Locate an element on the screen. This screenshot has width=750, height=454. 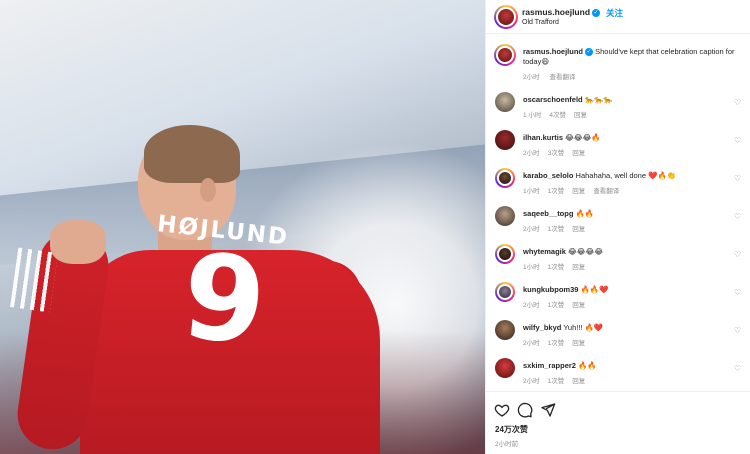
post-header: rasmus.hoejlund ✓ 关注 Old Trafford is located at coordinates (618, 17).